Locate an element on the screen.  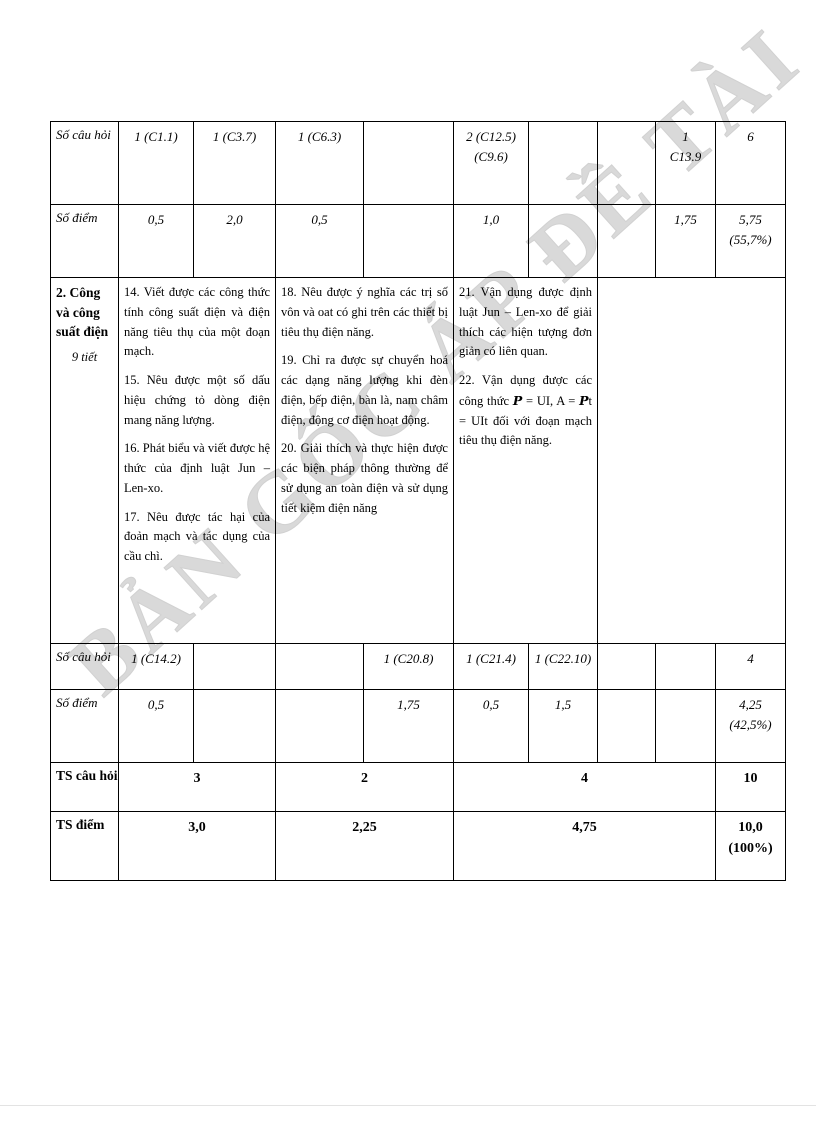
cell-tsd-total: 10,0 (100%) is located at coordinates (750, 846).